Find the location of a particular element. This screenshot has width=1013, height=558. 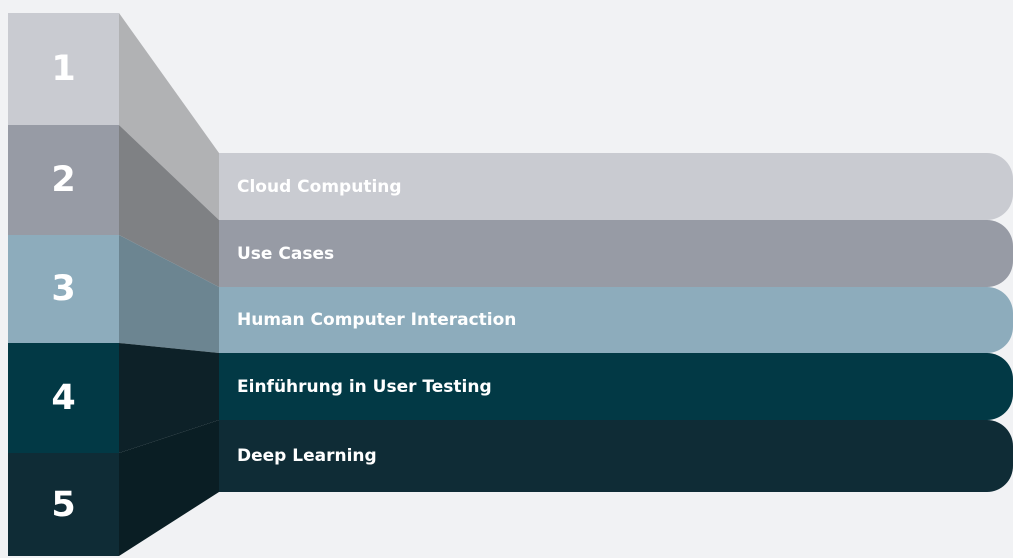

topic-label-1: Cloud Computing is located at coordinates (319, 186).